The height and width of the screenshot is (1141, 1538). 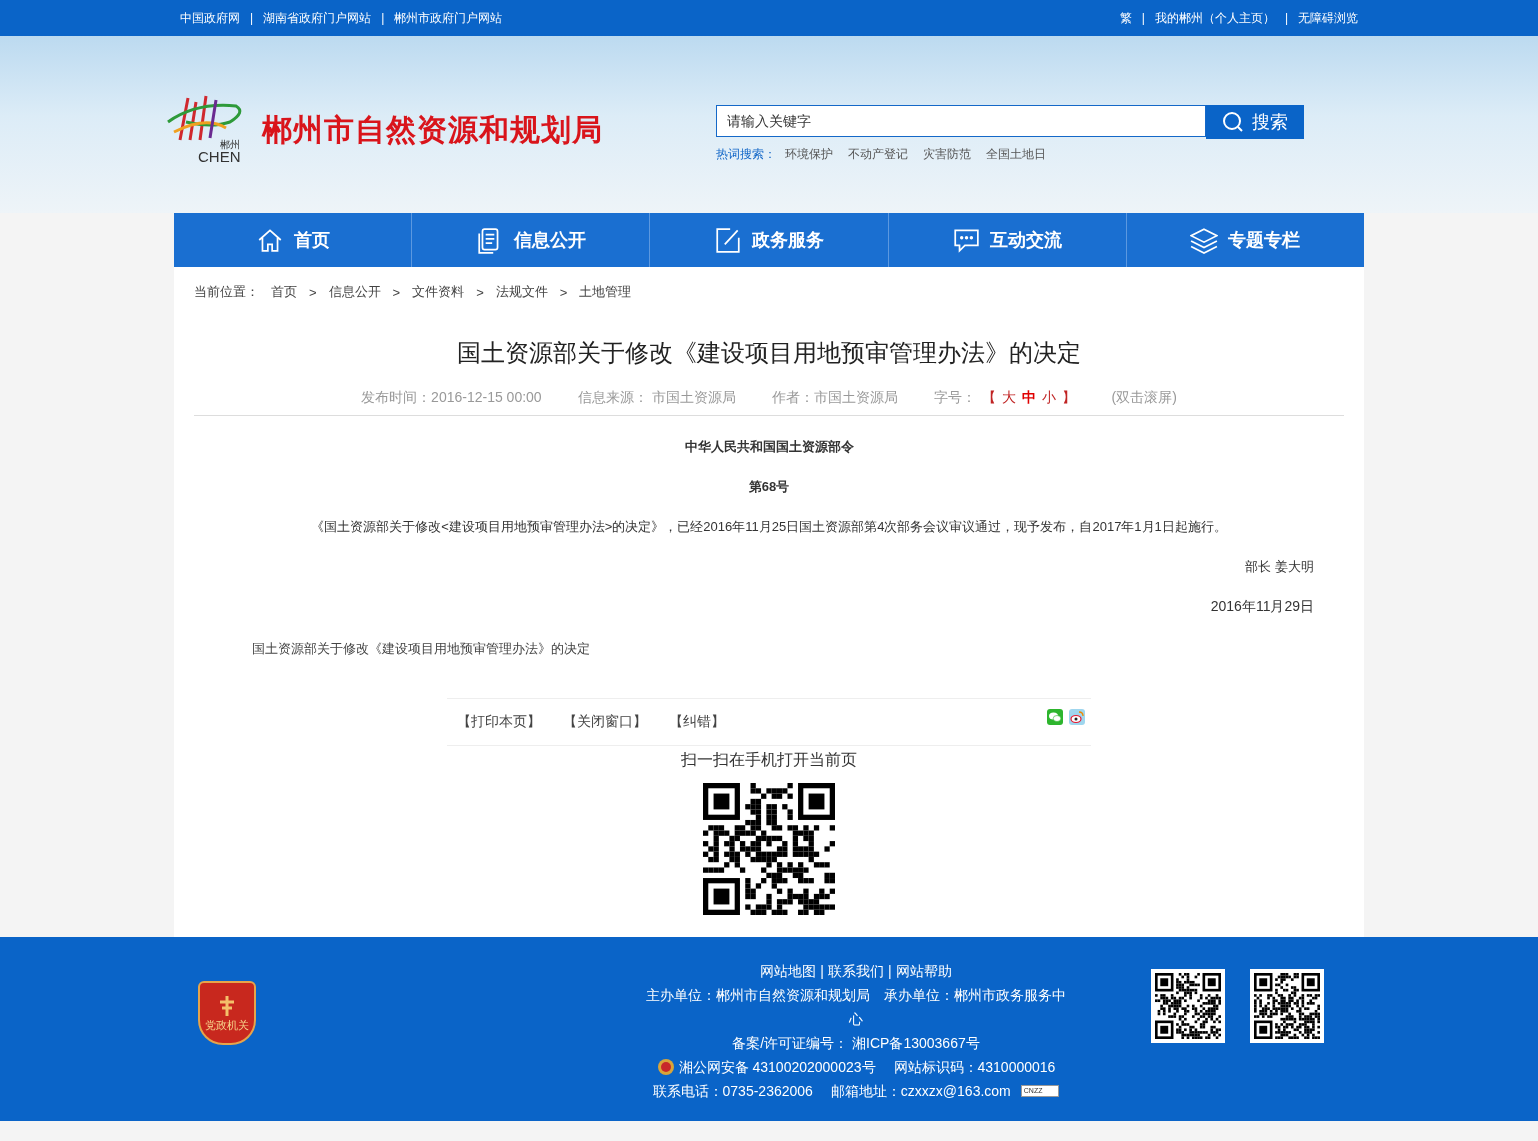 I want to click on breadcrumb-link: 文件资料, so click(x=438, y=292).